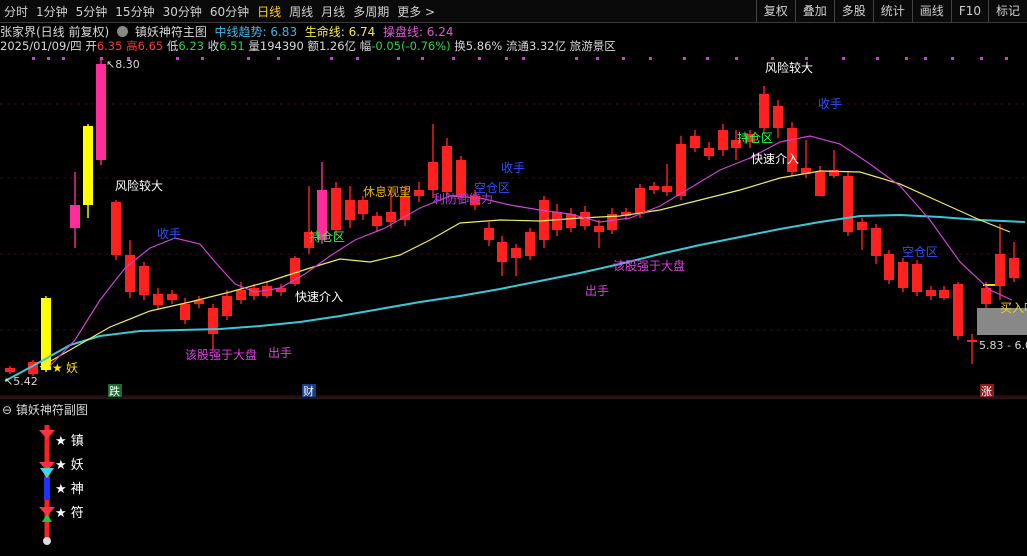 The image size is (1027, 556). What do you see at coordinates (47, 541) in the screenshot?
I see `bottom-dot-icon` at bounding box center [47, 541].